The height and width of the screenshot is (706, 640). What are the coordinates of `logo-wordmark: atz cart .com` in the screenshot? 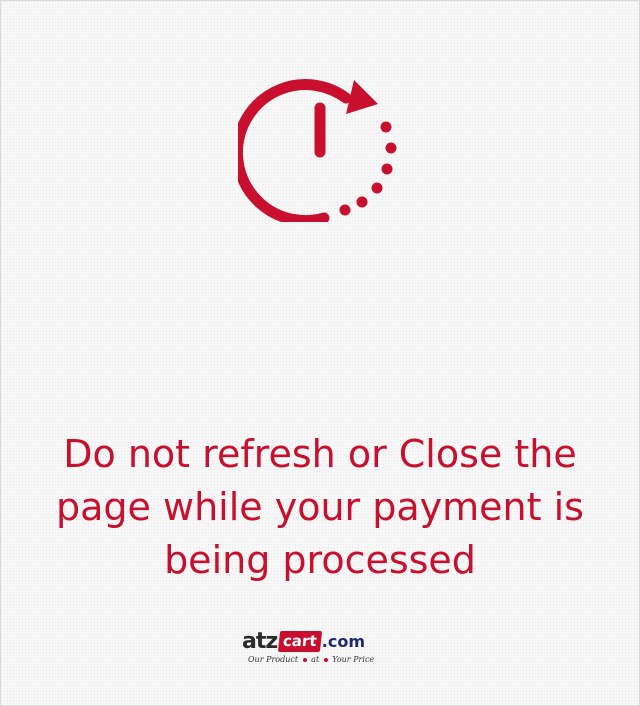 It's located at (303, 641).